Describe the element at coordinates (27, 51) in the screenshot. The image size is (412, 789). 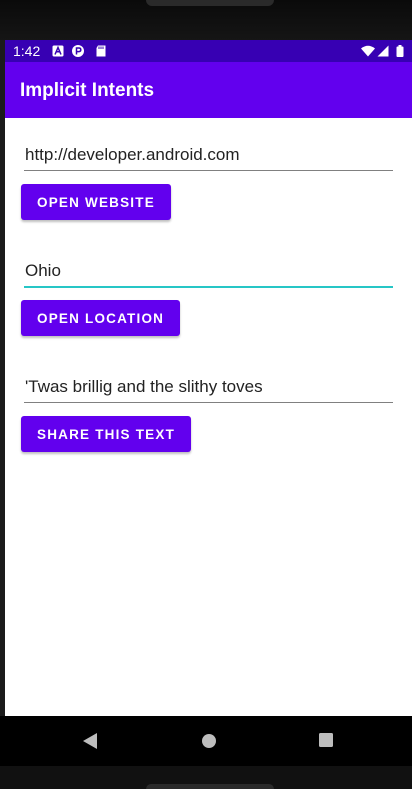
I see `status-time: 1:42` at that location.